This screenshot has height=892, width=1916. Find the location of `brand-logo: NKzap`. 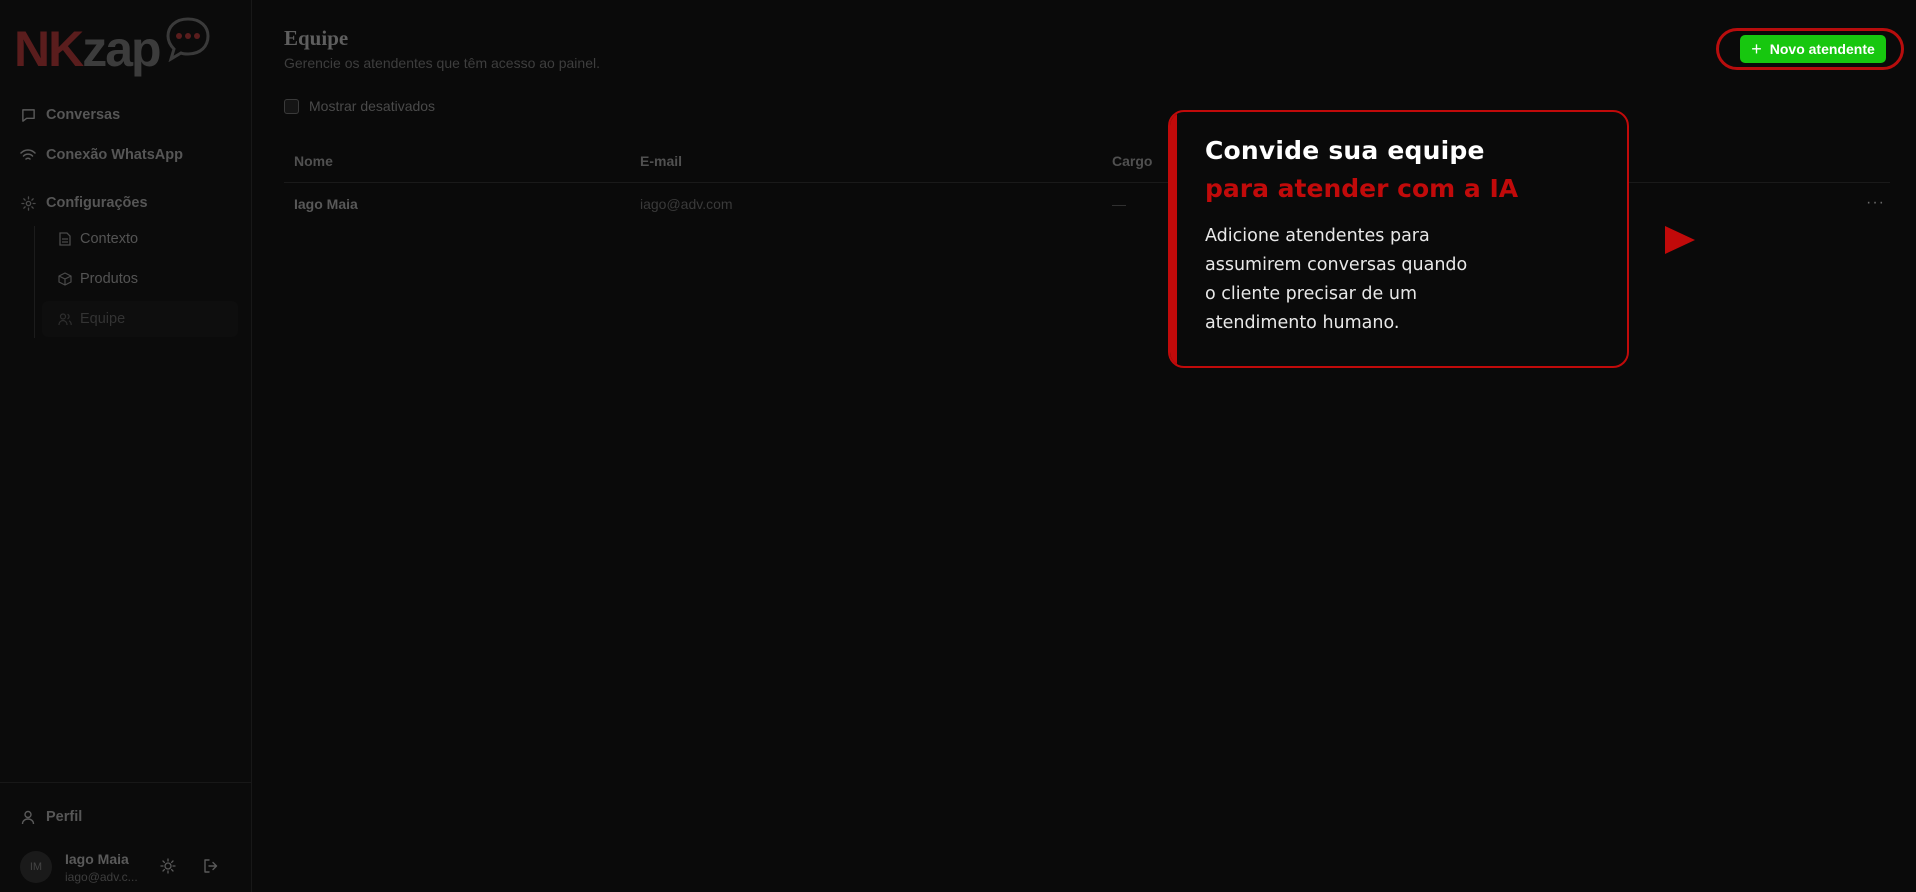

brand-logo: NKzap is located at coordinates (114, 45).